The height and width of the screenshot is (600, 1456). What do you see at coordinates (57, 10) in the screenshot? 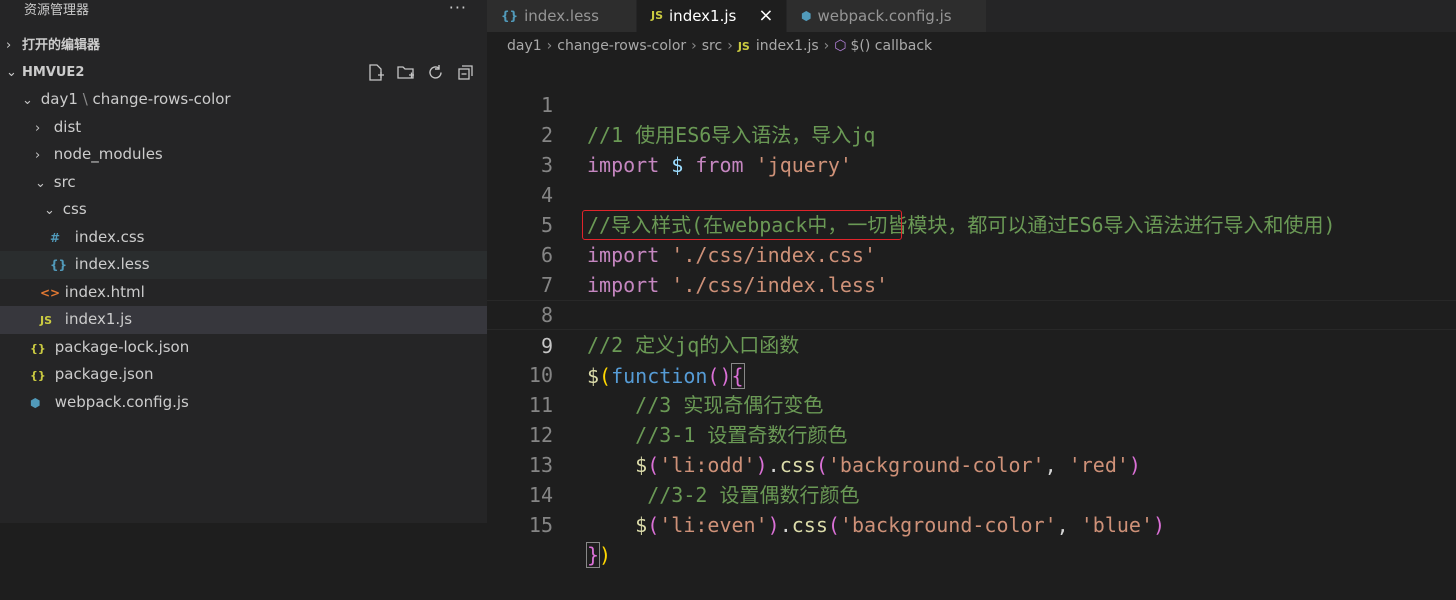
I see `explorer-title: 资源管理器` at bounding box center [57, 10].